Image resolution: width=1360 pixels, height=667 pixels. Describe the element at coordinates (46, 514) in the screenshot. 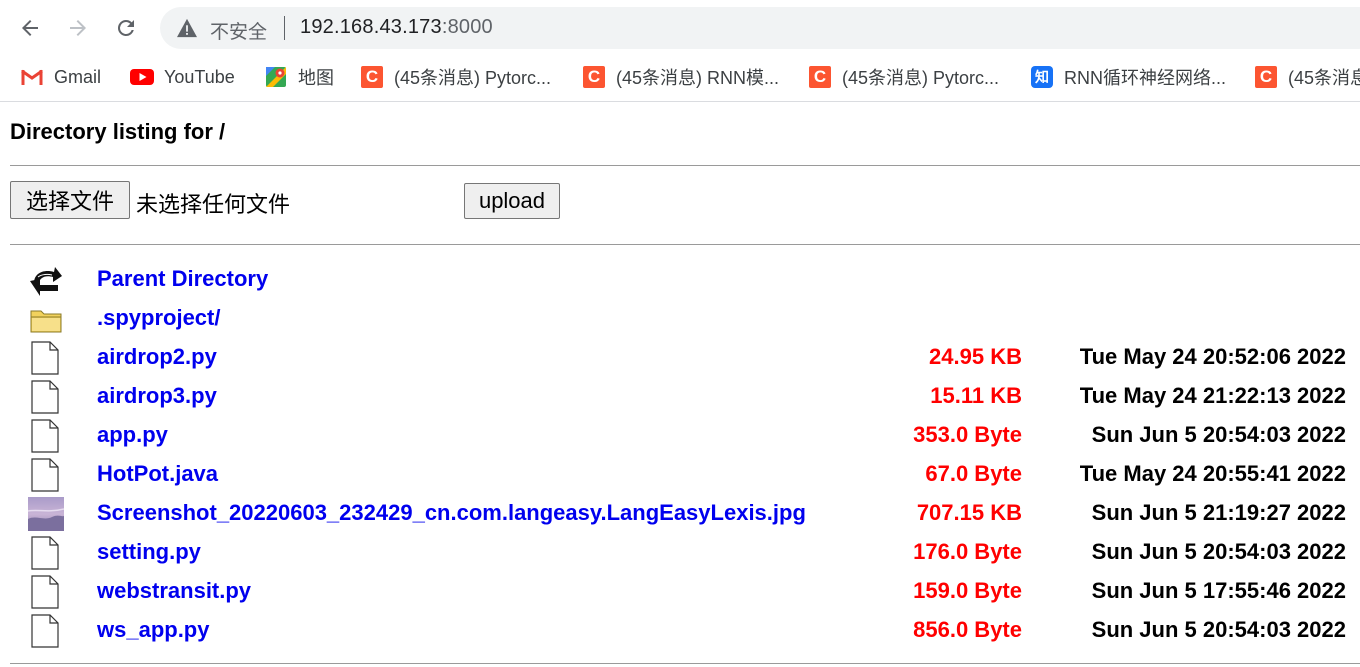

I see `image-thumbnail-icon` at that location.